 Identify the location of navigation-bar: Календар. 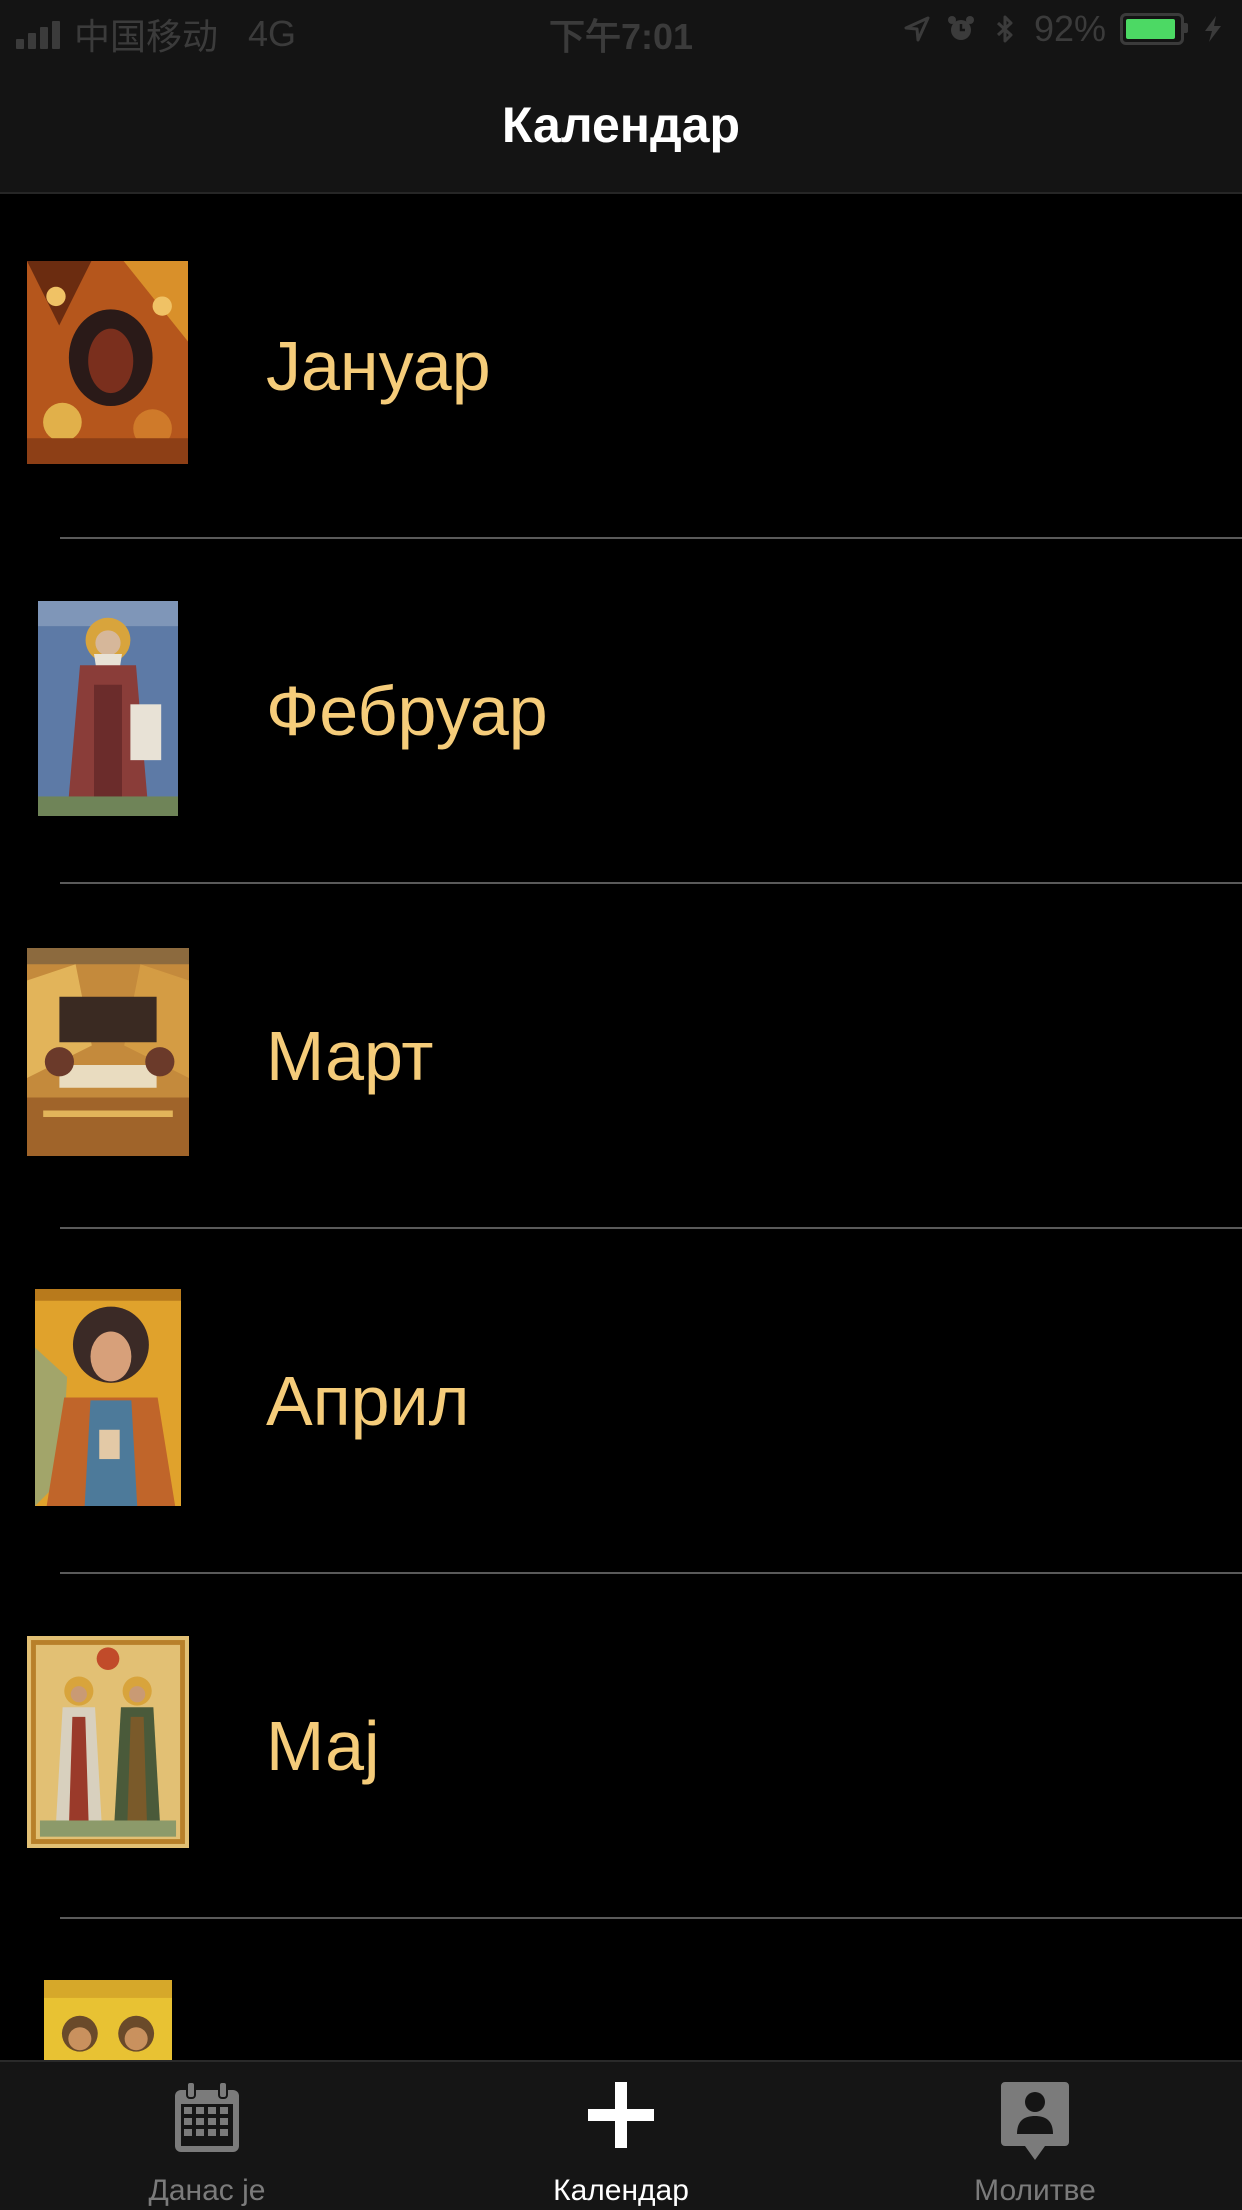
(621, 129).